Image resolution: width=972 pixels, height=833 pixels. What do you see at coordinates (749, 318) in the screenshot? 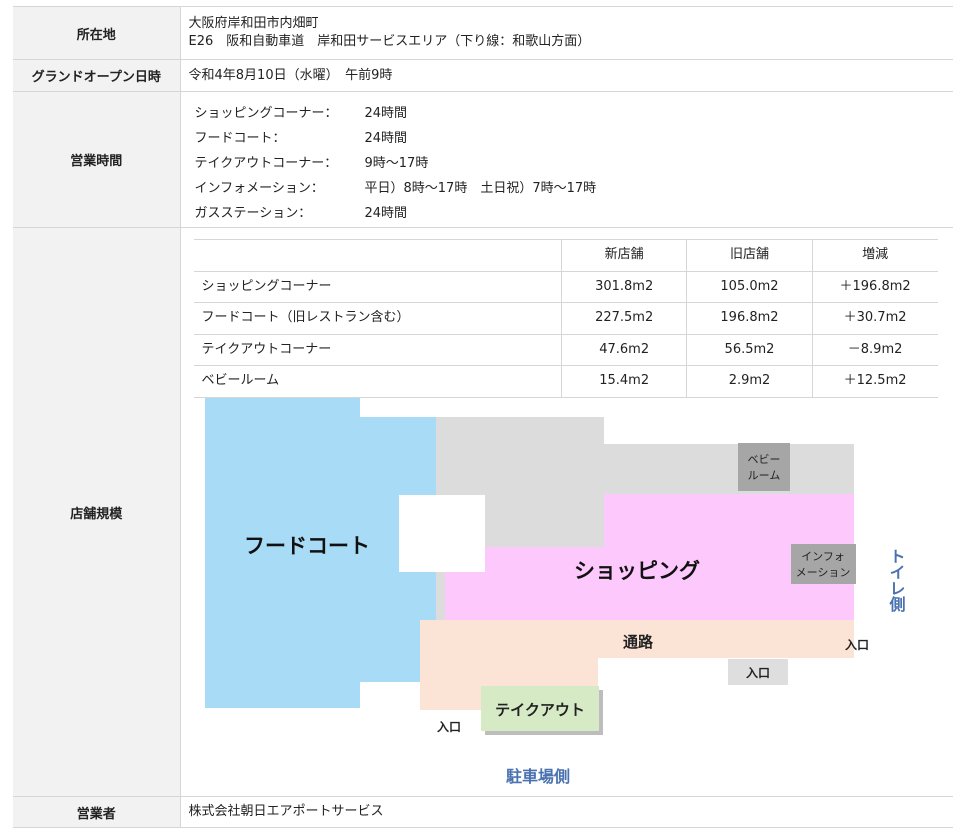
I see `area-old: 196.8m2` at bounding box center [749, 318].